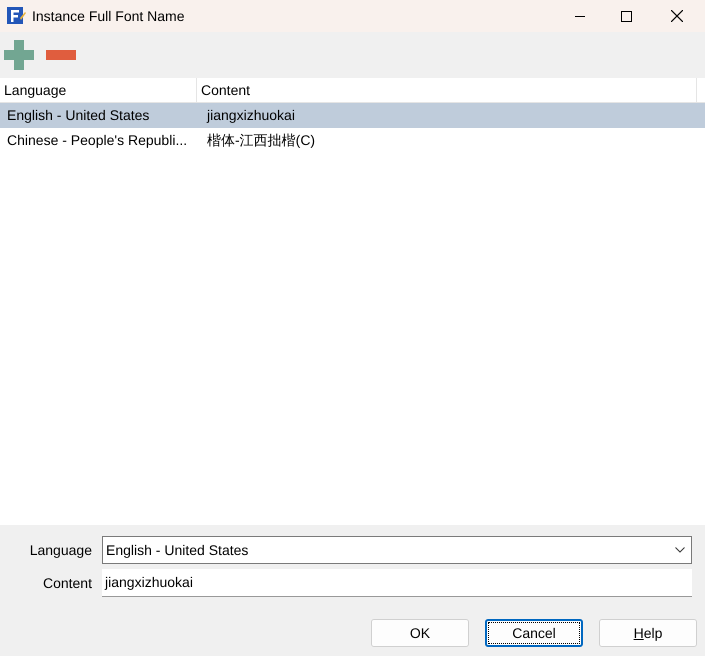 Image resolution: width=705 pixels, height=656 pixels. Describe the element at coordinates (108, 16) in the screenshot. I see `window-title: Instance Full Font Name` at that location.